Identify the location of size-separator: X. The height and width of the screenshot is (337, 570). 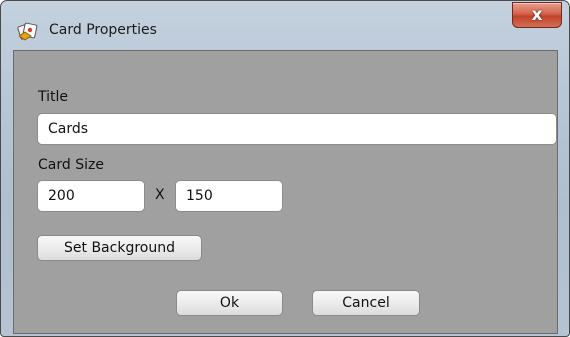
(160, 195).